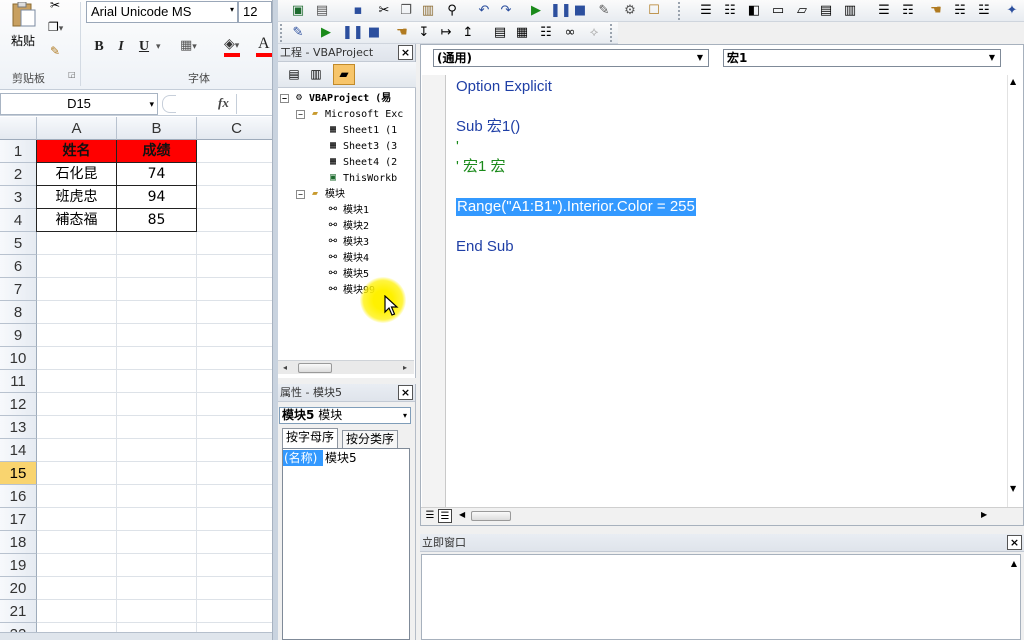  What do you see at coordinates (310, 438) in the screenshot?
I see `tab-alphabetic: 按字母序` at bounding box center [310, 438].